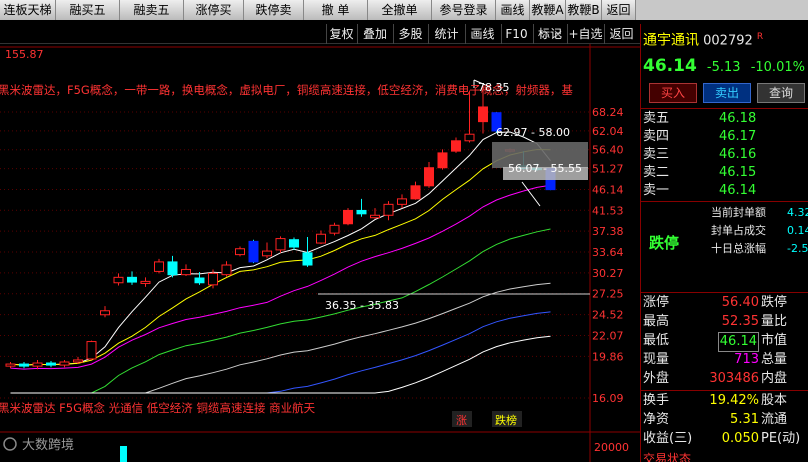 The width and height of the screenshot is (808, 462). I want to click on top-toolbar: 连板天梯 融买五 融卖五 涨停买 跌停卖撤 单全撤单 参号登录 画线 教鞭A 教鞭B 返回, so click(404, 10).